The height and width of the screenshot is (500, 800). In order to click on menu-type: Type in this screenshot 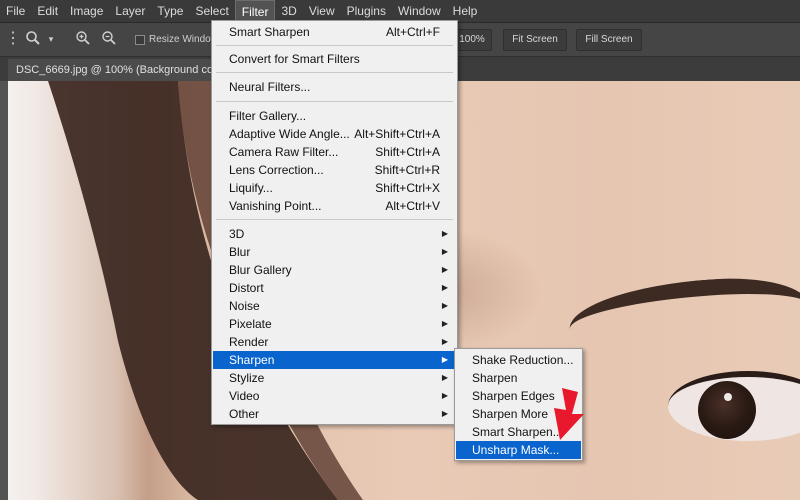, I will do `click(170, 11)`.